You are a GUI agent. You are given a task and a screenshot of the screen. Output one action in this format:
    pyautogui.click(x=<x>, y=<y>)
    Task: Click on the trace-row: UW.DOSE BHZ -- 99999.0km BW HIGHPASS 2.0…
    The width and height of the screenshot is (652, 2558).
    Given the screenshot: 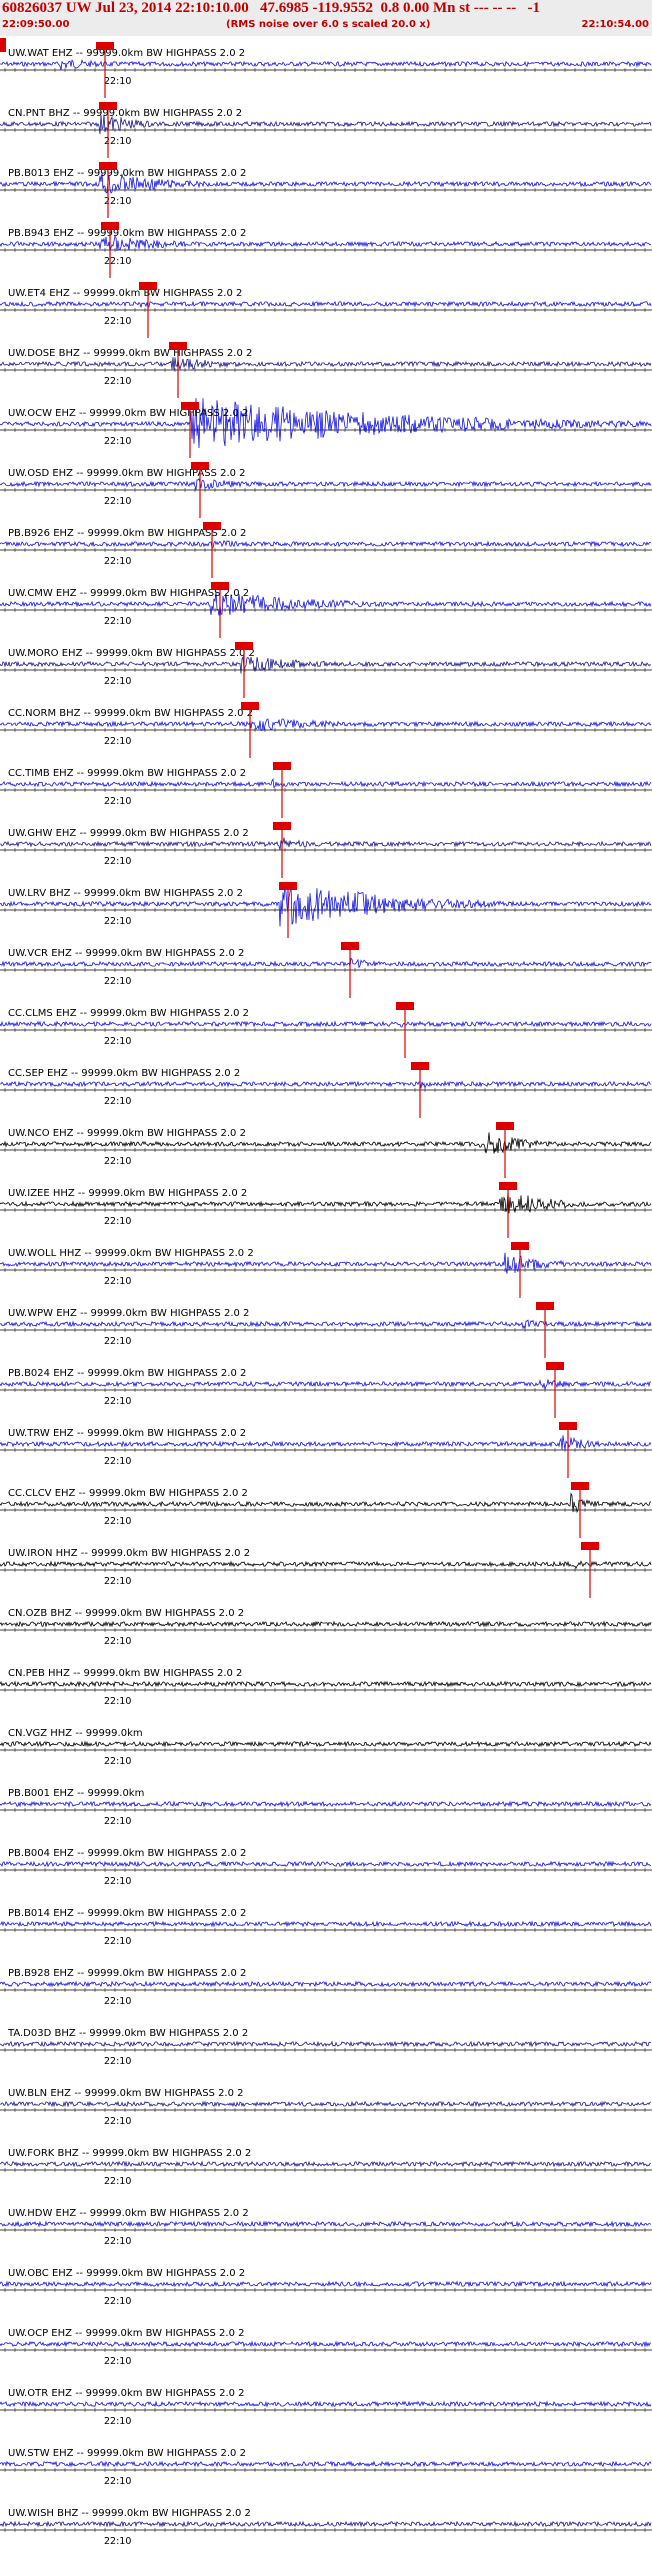 What is the action you would take?
    pyautogui.click(x=326, y=370)
    